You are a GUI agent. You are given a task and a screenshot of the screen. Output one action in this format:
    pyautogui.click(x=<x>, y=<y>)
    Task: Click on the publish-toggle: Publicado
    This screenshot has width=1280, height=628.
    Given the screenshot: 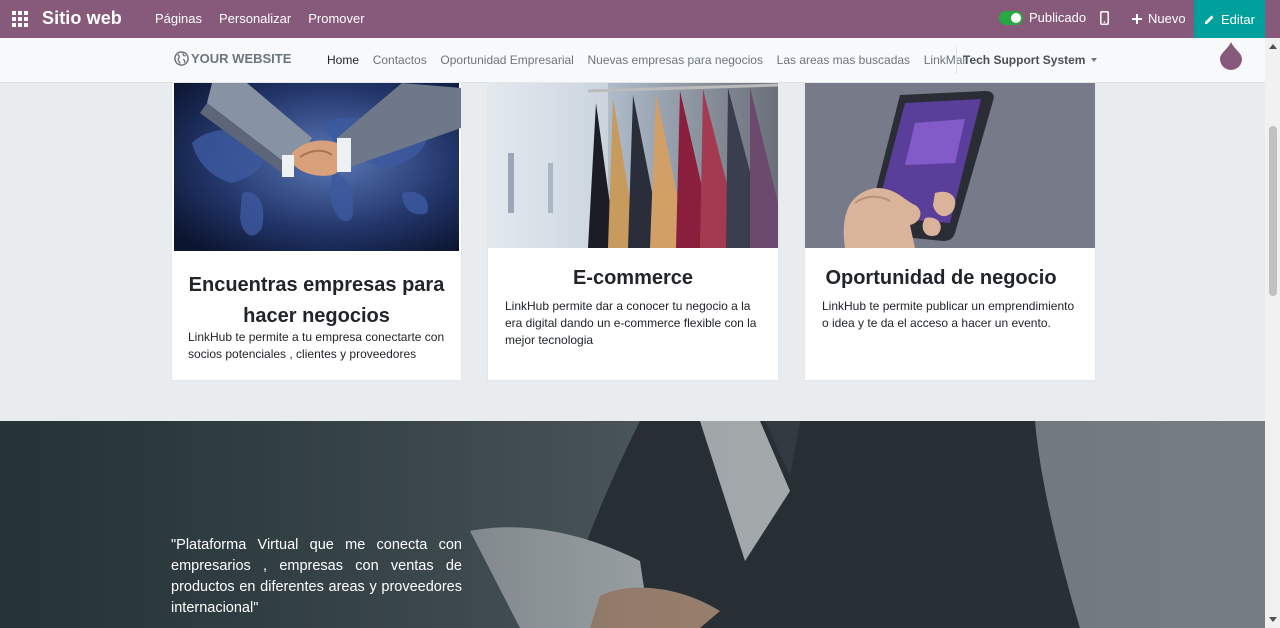 What is the action you would take?
    pyautogui.click(x=1042, y=17)
    